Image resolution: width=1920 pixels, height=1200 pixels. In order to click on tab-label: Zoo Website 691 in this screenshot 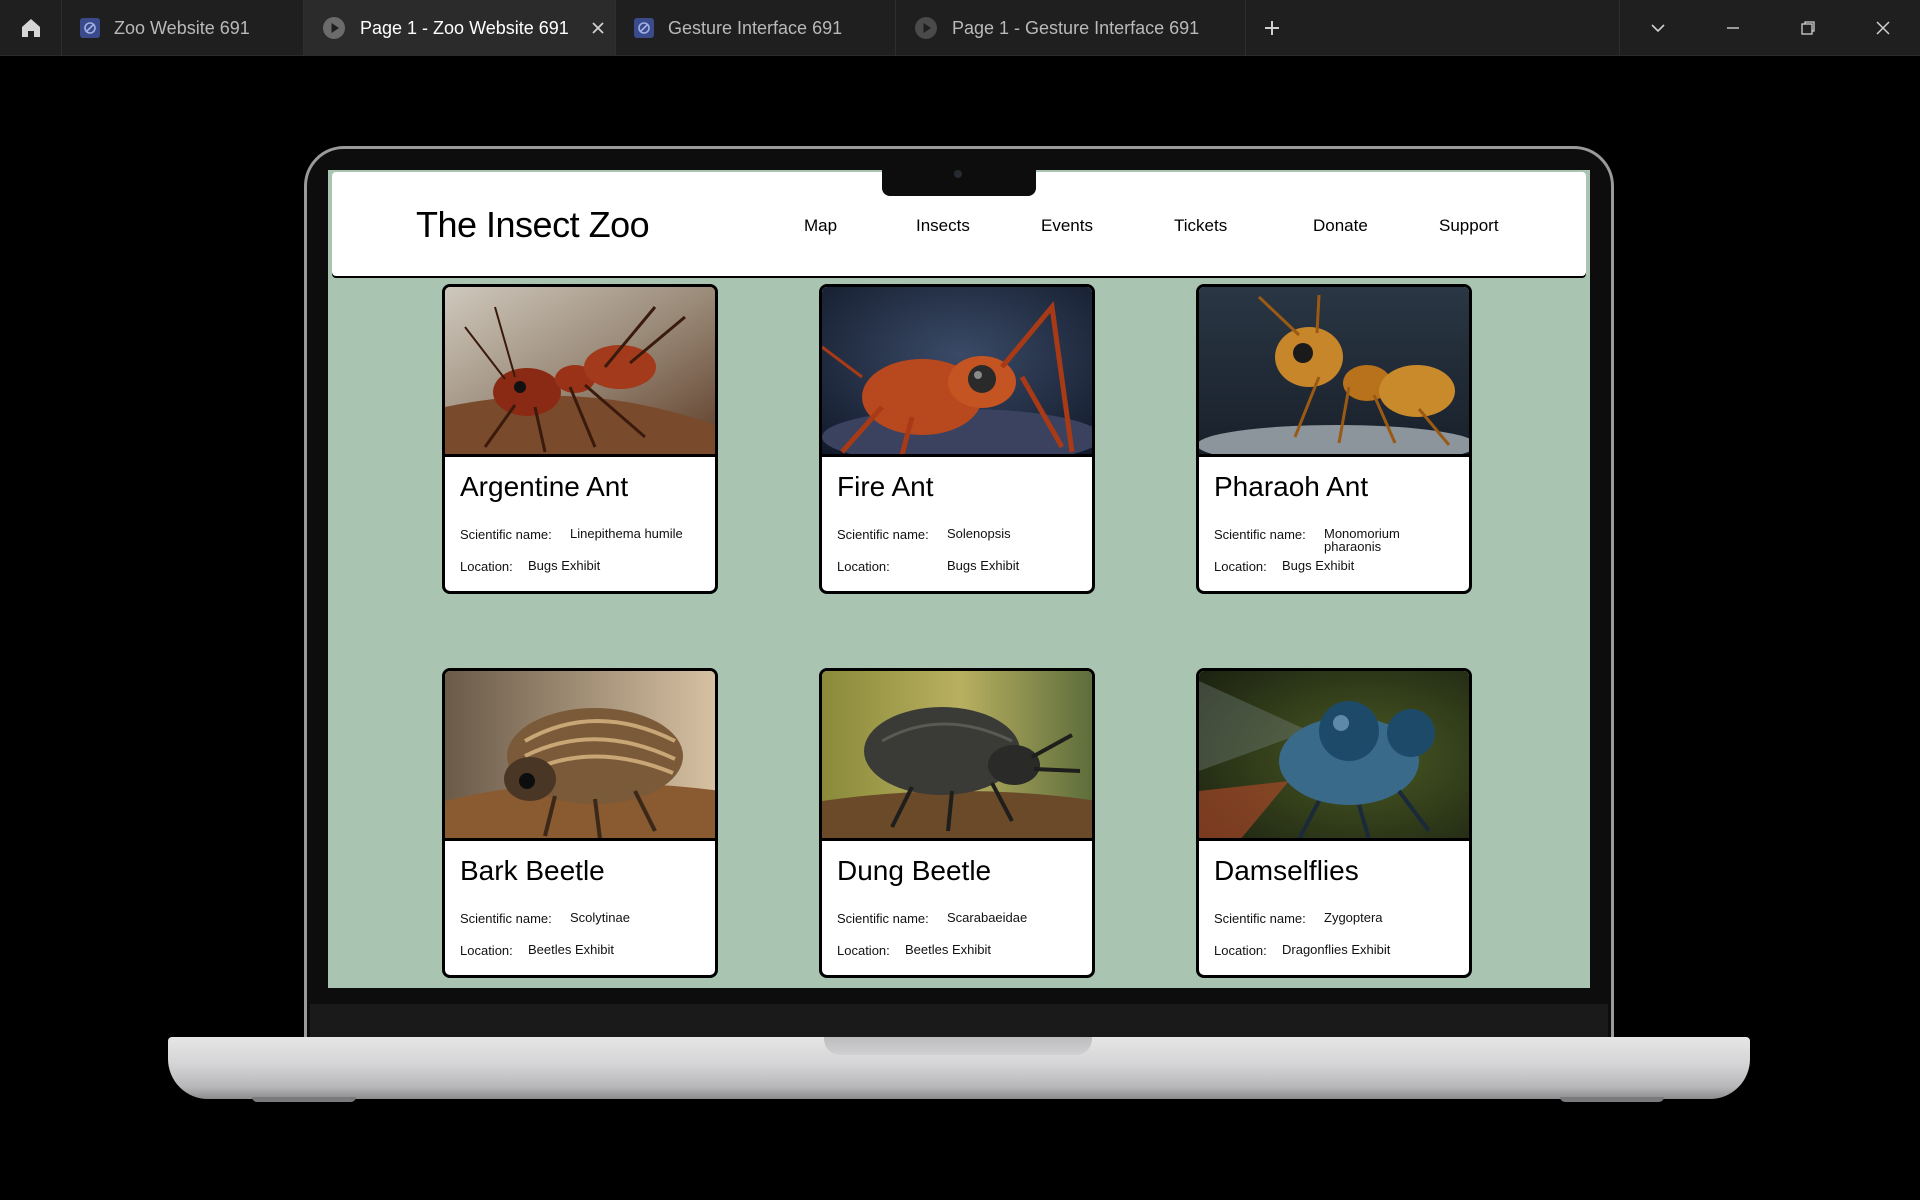, I will do `click(182, 27)`.